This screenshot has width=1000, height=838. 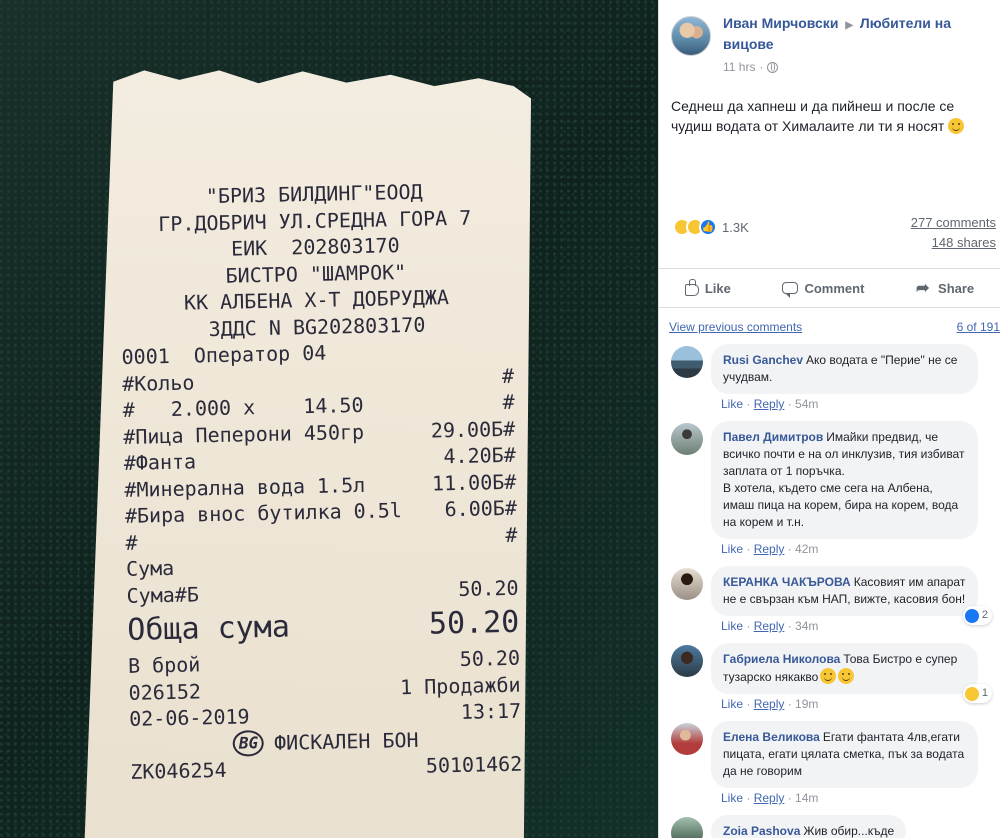 I want to click on author-avatar, so click(x=691, y=36).